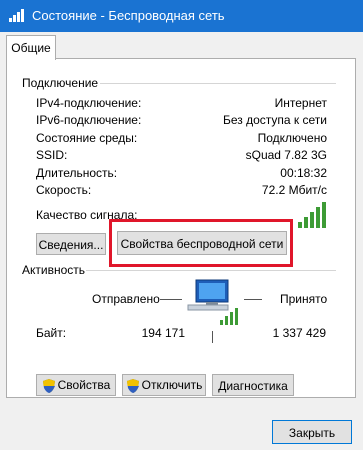  Describe the element at coordinates (84, 385) in the screenshot. I see `properties-button-label: Свойства` at that location.